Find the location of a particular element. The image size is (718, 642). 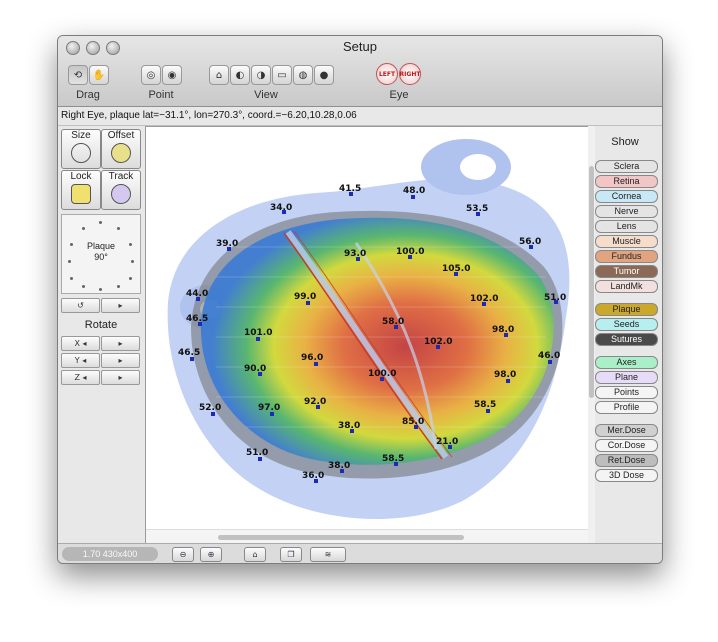

zoom-out-icon: ⊖ is located at coordinates (183, 554).